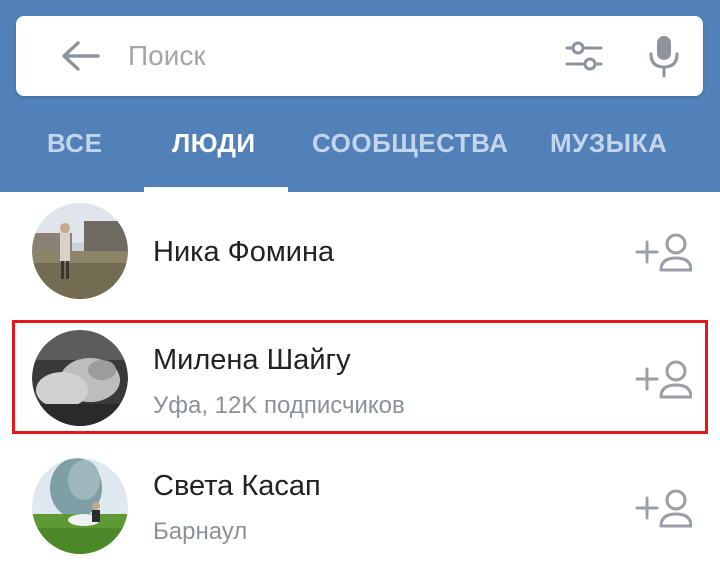 The height and width of the screenshot is (573, 720). I want to click on filter-icon, so click(584, 56).